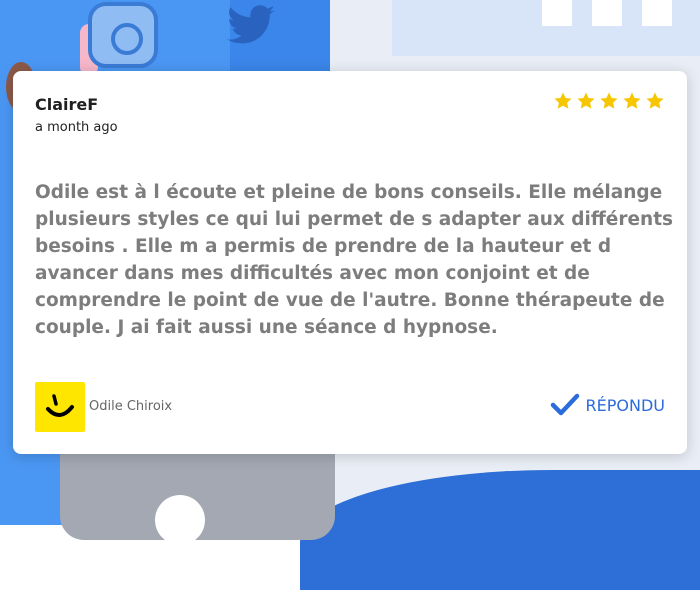 This screenshot has width=700, height=590. I want to click on replied-status: RÉPONDU, so click(607, 405).